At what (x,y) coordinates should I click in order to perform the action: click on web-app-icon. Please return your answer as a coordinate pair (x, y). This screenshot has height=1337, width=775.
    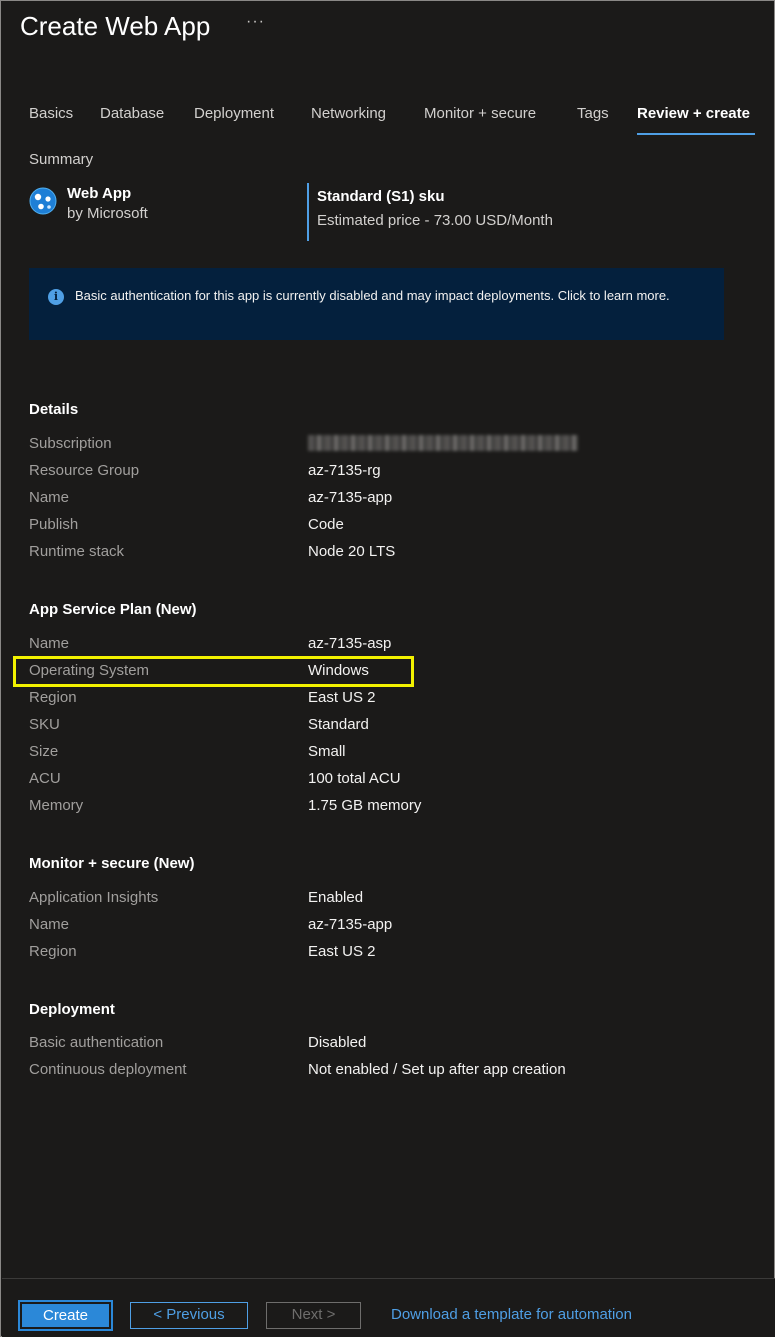
    Looking at the image, I should click on (43, 201).